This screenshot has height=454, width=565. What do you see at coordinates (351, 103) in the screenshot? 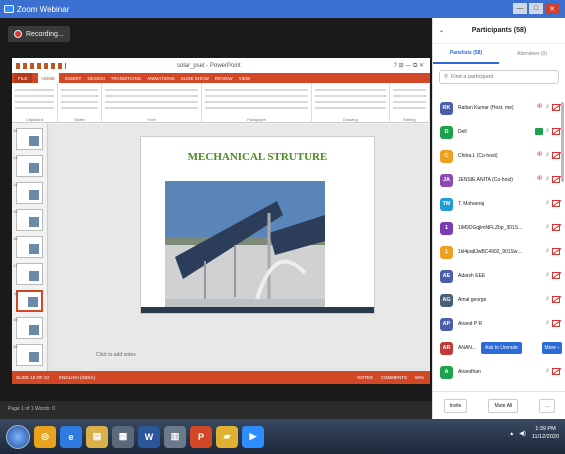
I see `ribbon-group-drawing: Drawing` at bounding box center [351, 103].